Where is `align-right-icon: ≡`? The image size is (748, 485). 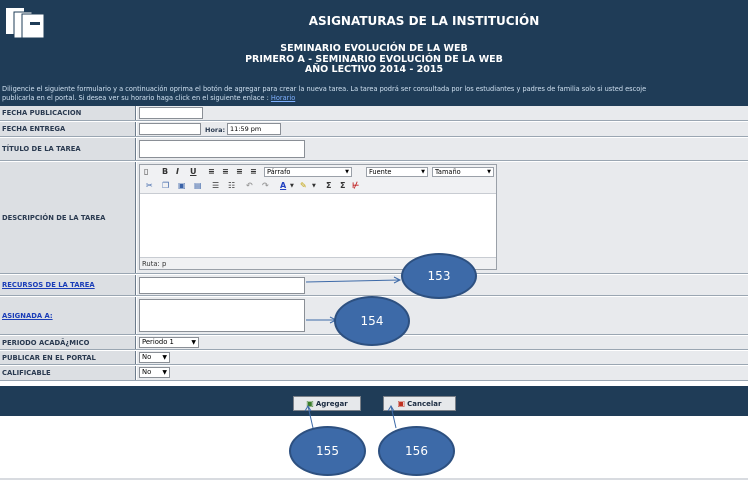
align-right-icon: ≡ is located at coordinates (239, 171).